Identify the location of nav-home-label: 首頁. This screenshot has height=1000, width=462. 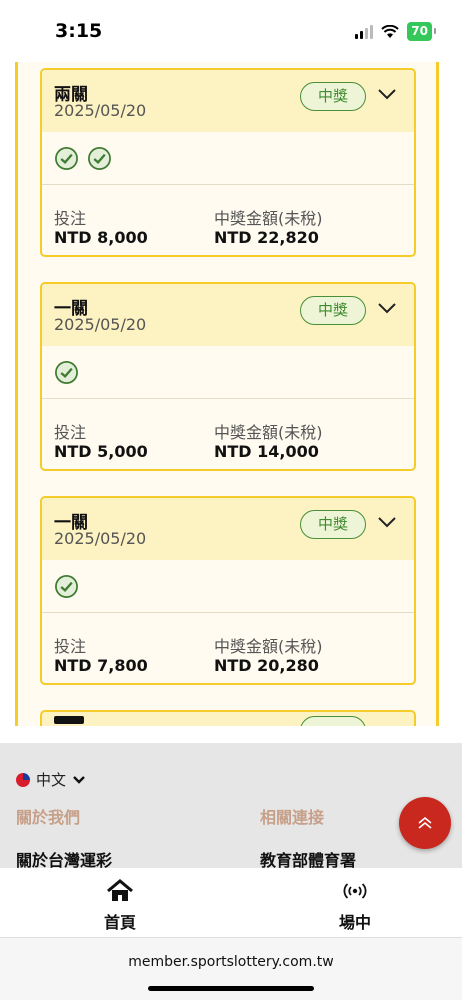
(119, 922).